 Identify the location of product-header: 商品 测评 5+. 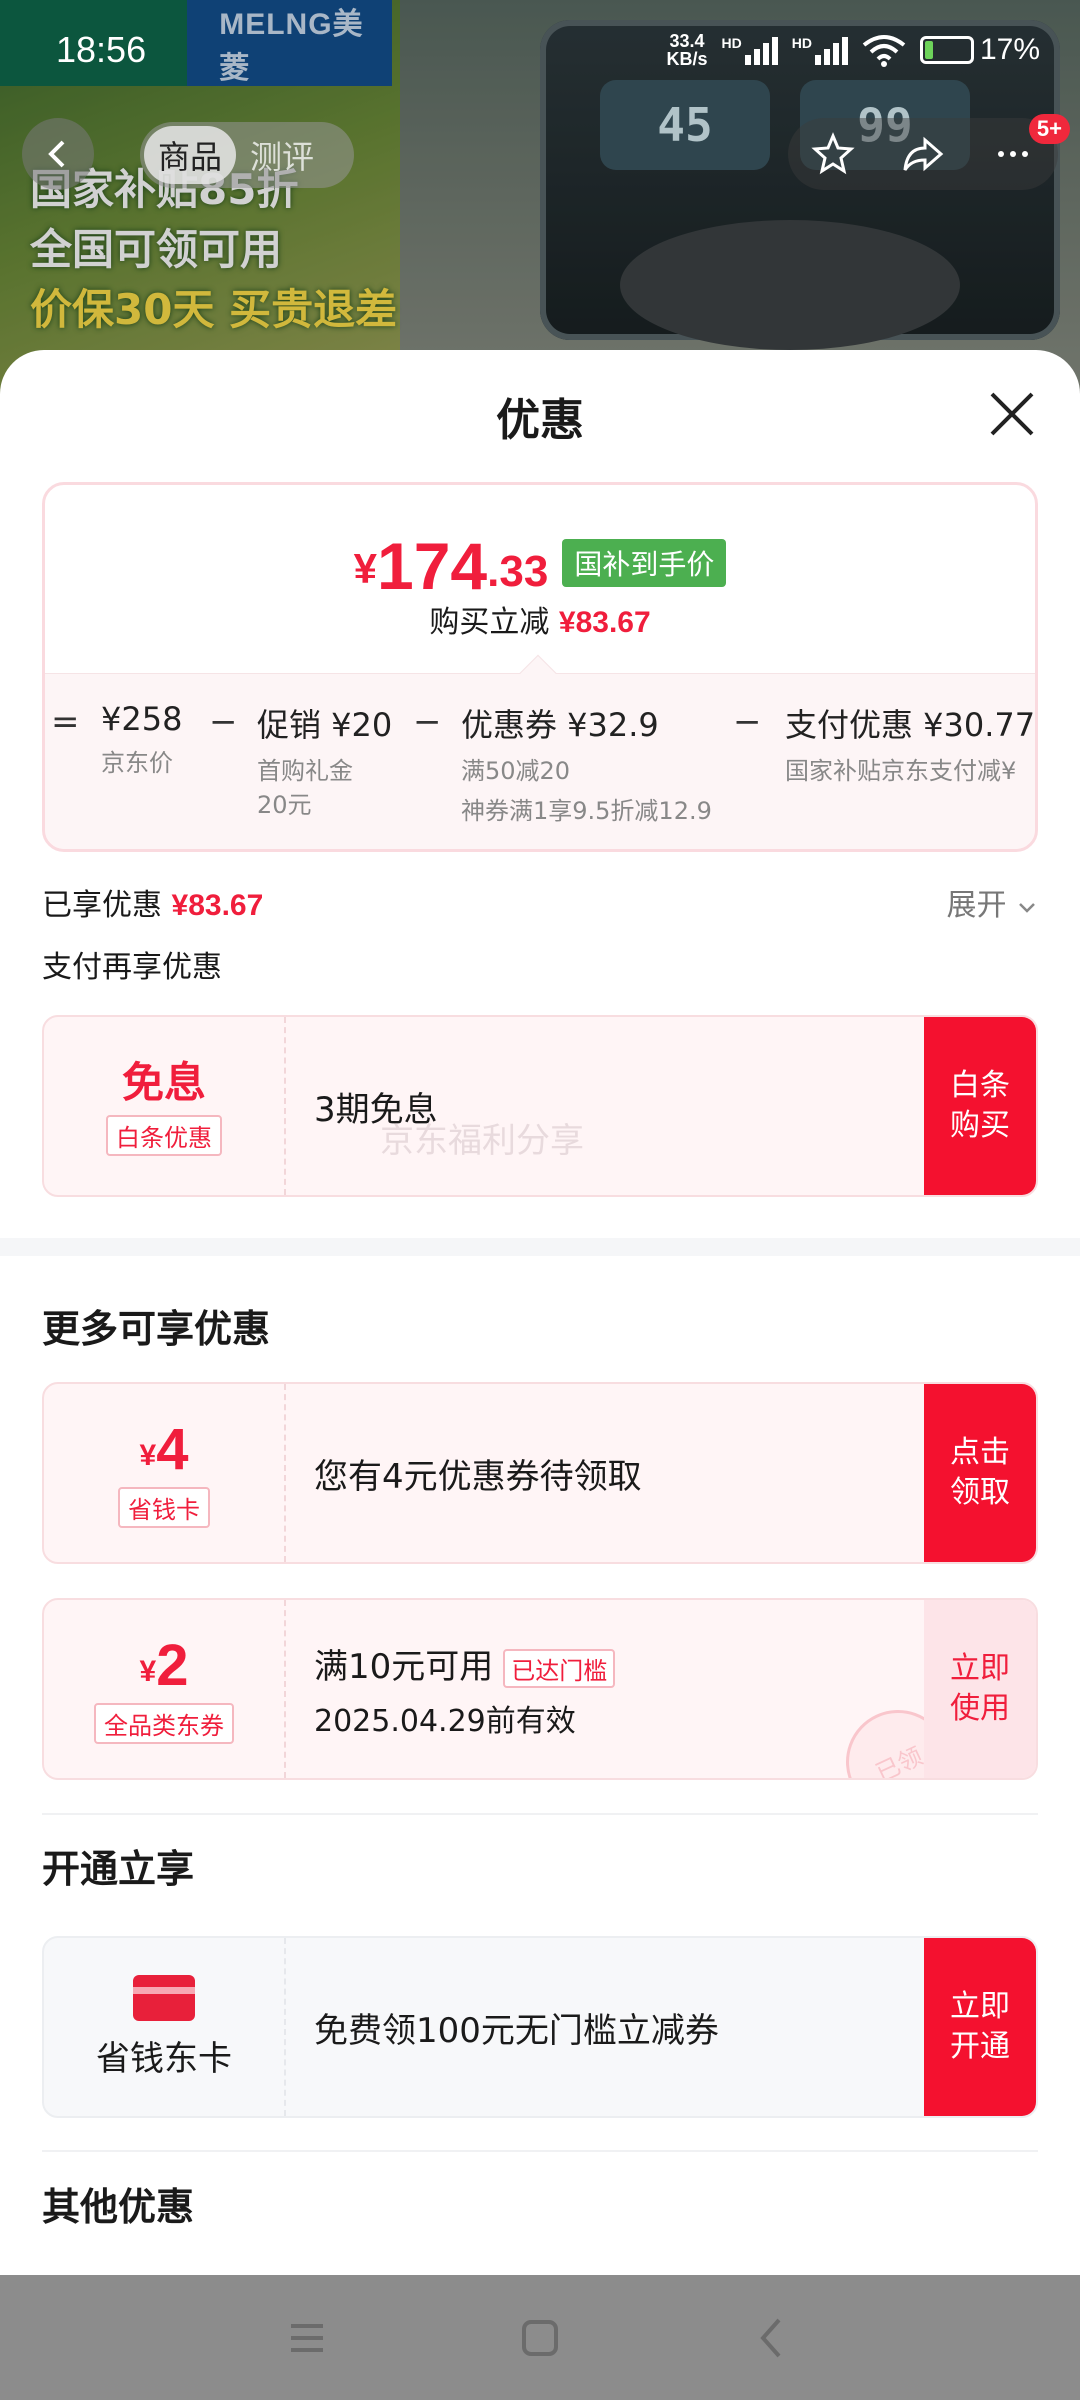
(540, 156).